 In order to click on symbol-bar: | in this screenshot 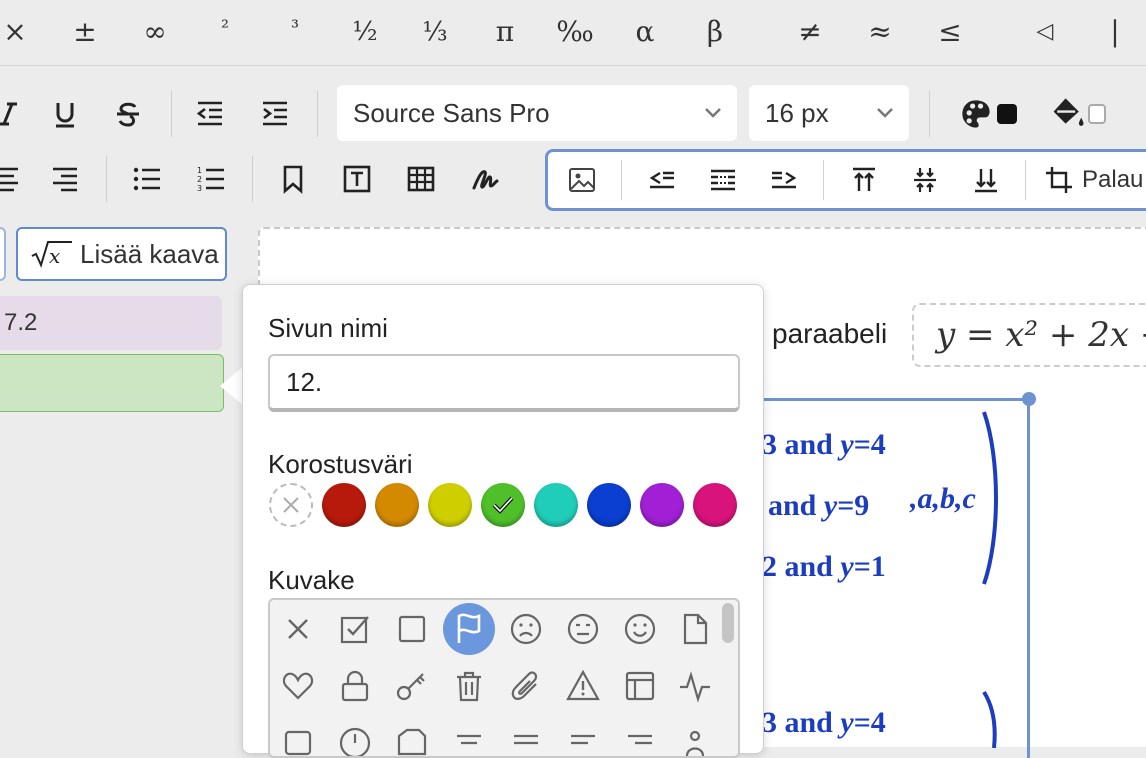, I will do `click(1115, 32)`.